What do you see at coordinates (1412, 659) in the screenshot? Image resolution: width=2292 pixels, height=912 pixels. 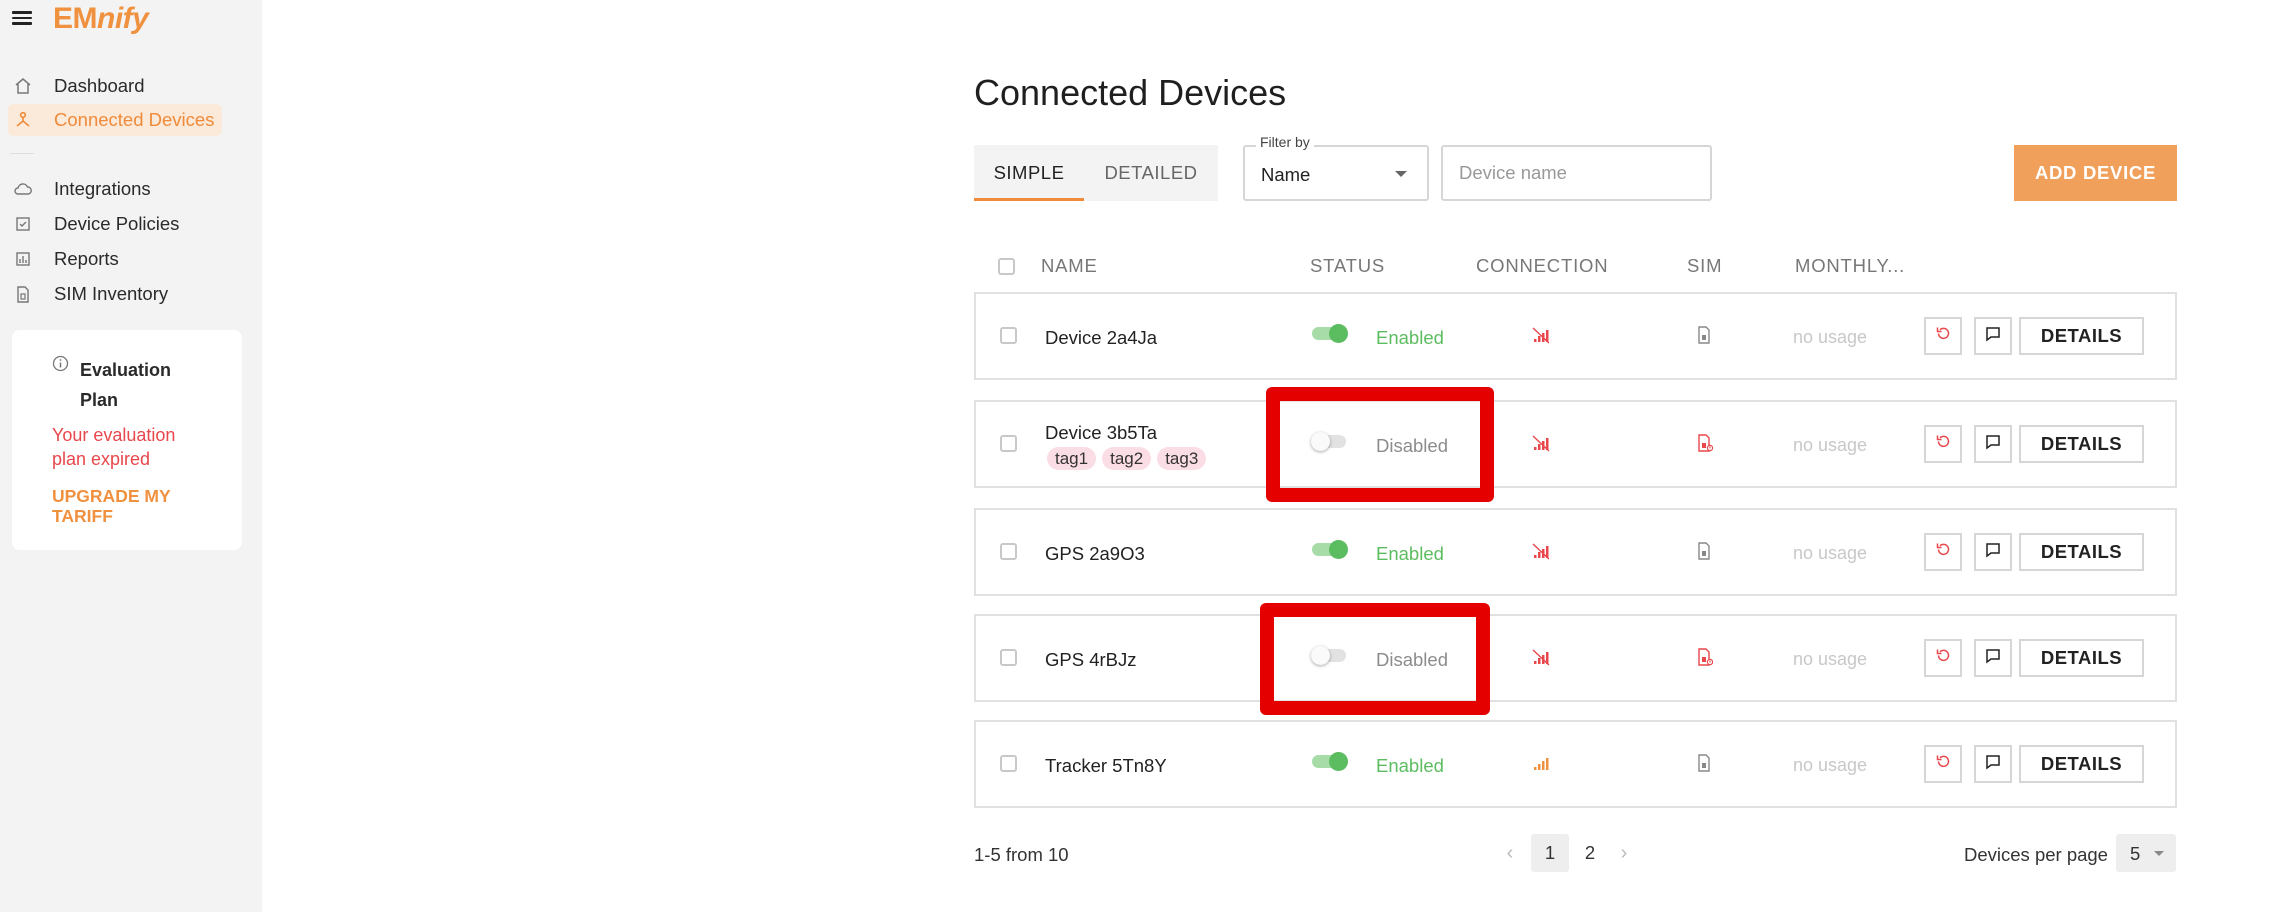 I see `status-text: Disabled` at bounding box center [1412, 659].